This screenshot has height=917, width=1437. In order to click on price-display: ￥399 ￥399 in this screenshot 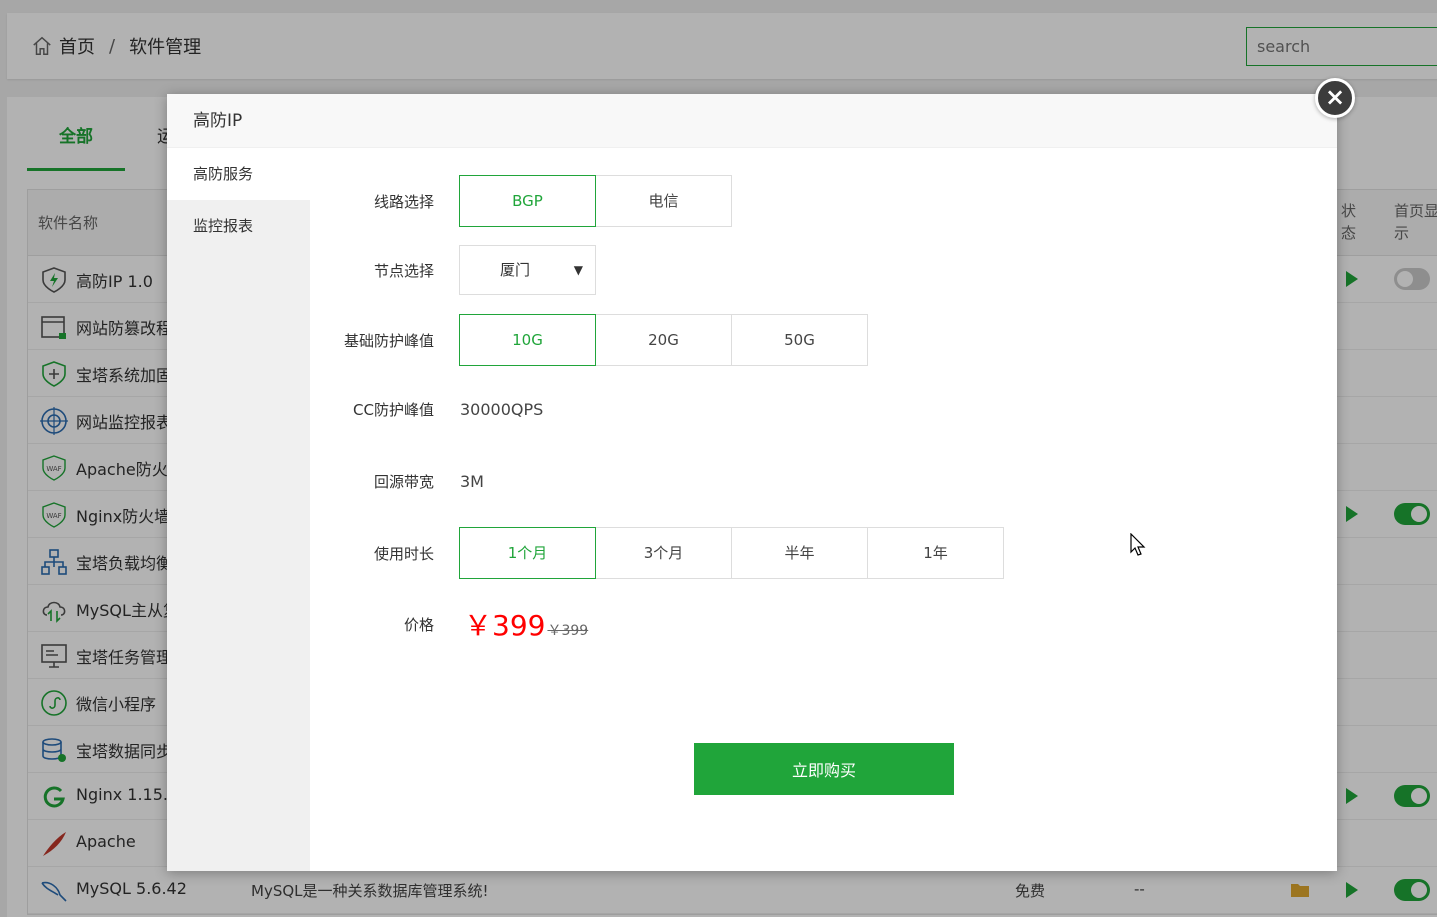, I will do `click(526, 624)`.